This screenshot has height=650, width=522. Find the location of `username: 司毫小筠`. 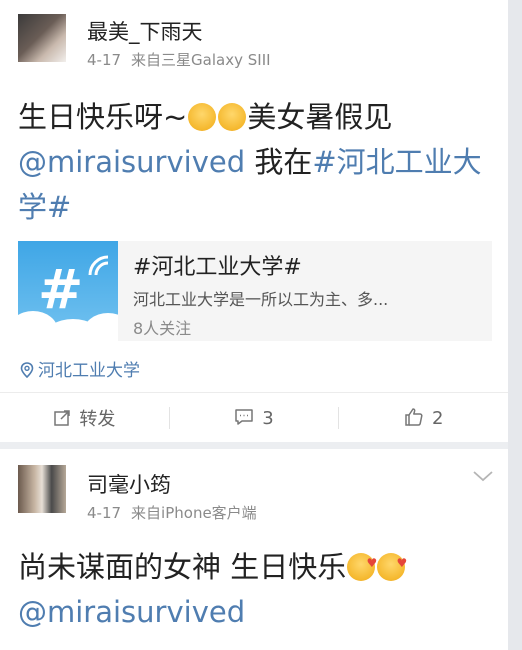

username: 司毫小筠 is located at coordinates (129, 484).